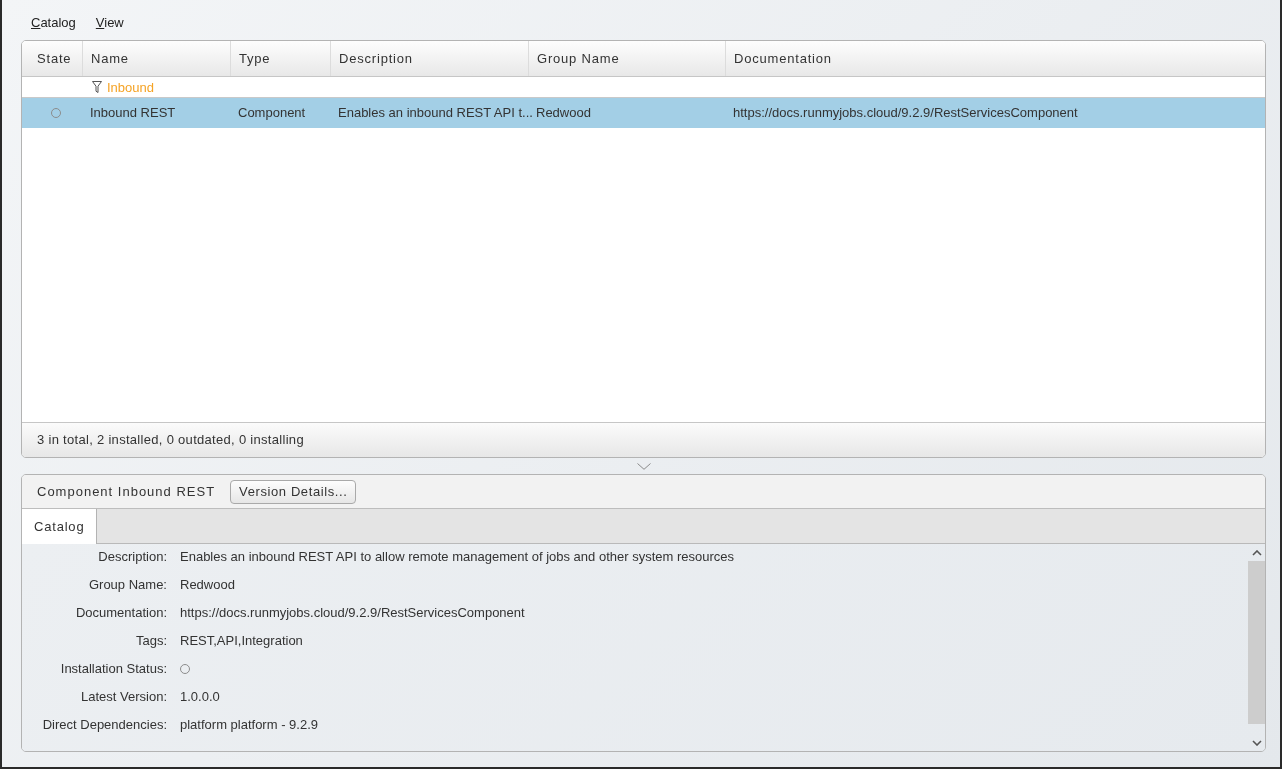 Image resolution: width=1282 pixels, height=769 pixels. What do you see at coordinates (352, 613) in the screenshot?
I see `property-value: https://docs.runmyjobs.cloud/9.2.9/RestServicesComponent` at bounding box center [352, 613].